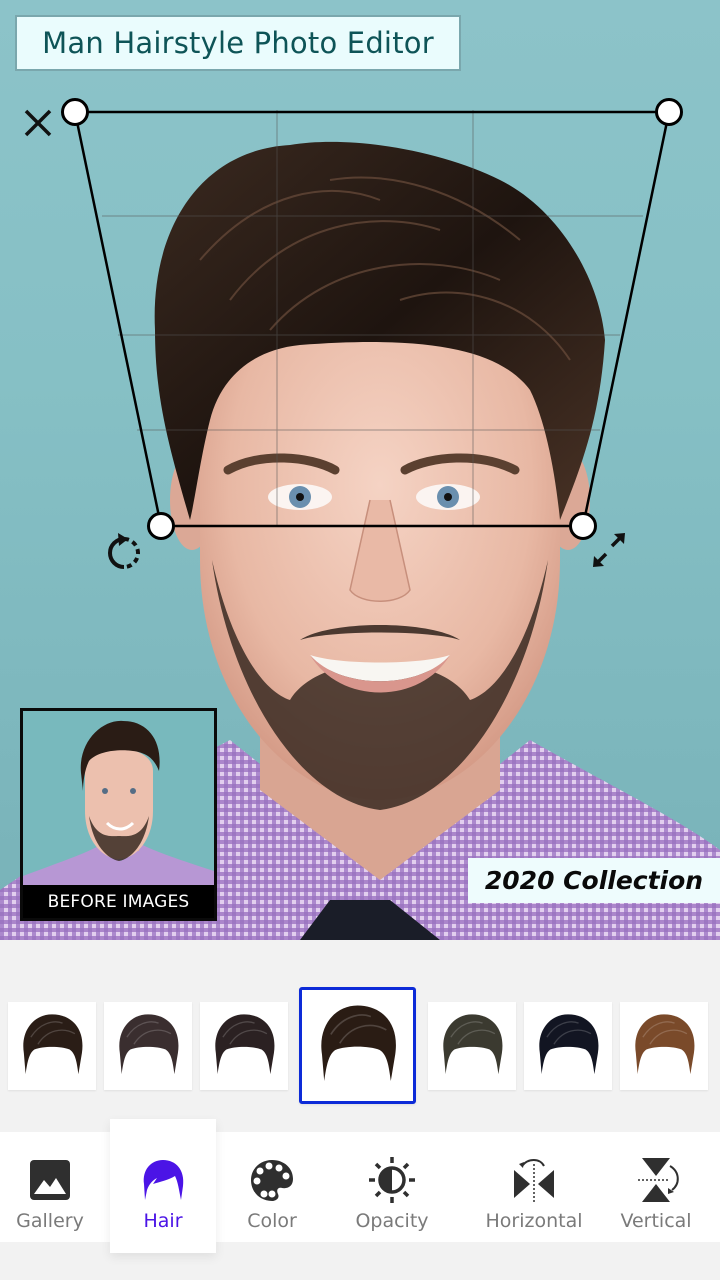  I want to click on app-title: Man Hairstyle Photo Editor, so click(238, 43).